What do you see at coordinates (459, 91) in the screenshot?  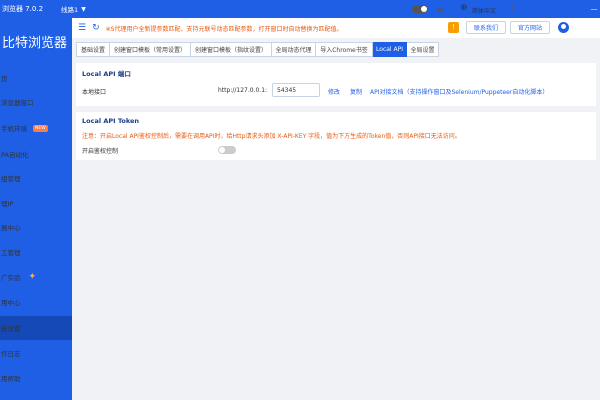 I see `api-docs-link: API对接文档（支持操作窗口及Selenium/Puppeteer自动化脚本）` at bounding box center [459, 91].